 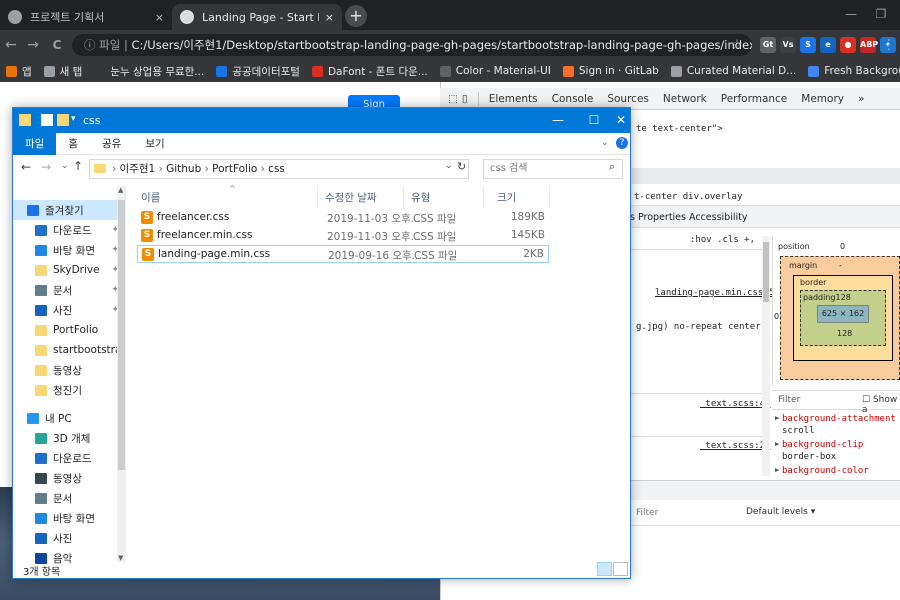 What do you see at coordinates (68, 210) in the screenshot?
I see `nav-pane-item: 즐겨찾기` at bounding box center [68, 210].